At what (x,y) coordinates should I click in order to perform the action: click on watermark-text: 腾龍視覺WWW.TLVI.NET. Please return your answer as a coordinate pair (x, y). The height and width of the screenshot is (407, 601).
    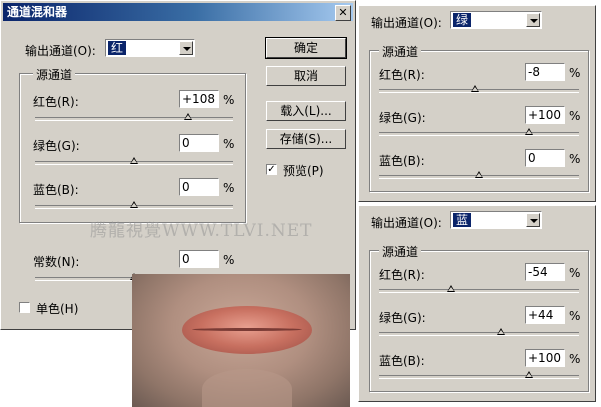
    Looking at the image, I should click on (201, 231).